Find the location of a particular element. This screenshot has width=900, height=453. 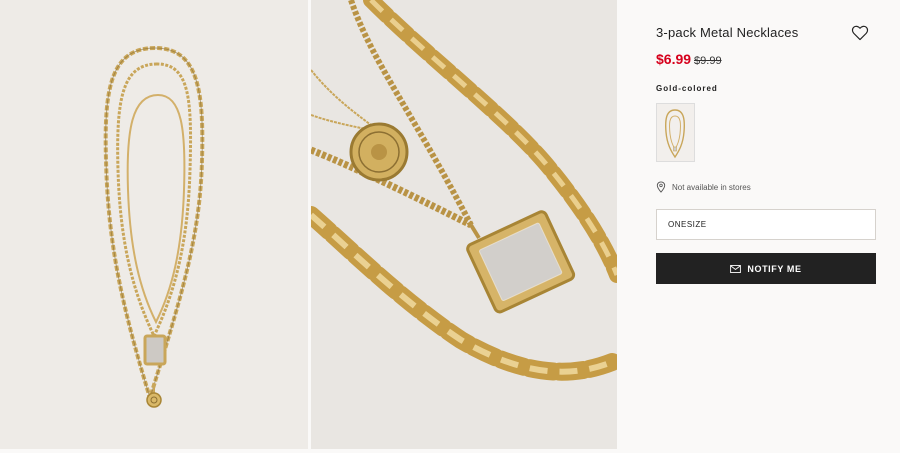

store-availability: Not available in stores is located at coordinates (703, 187).